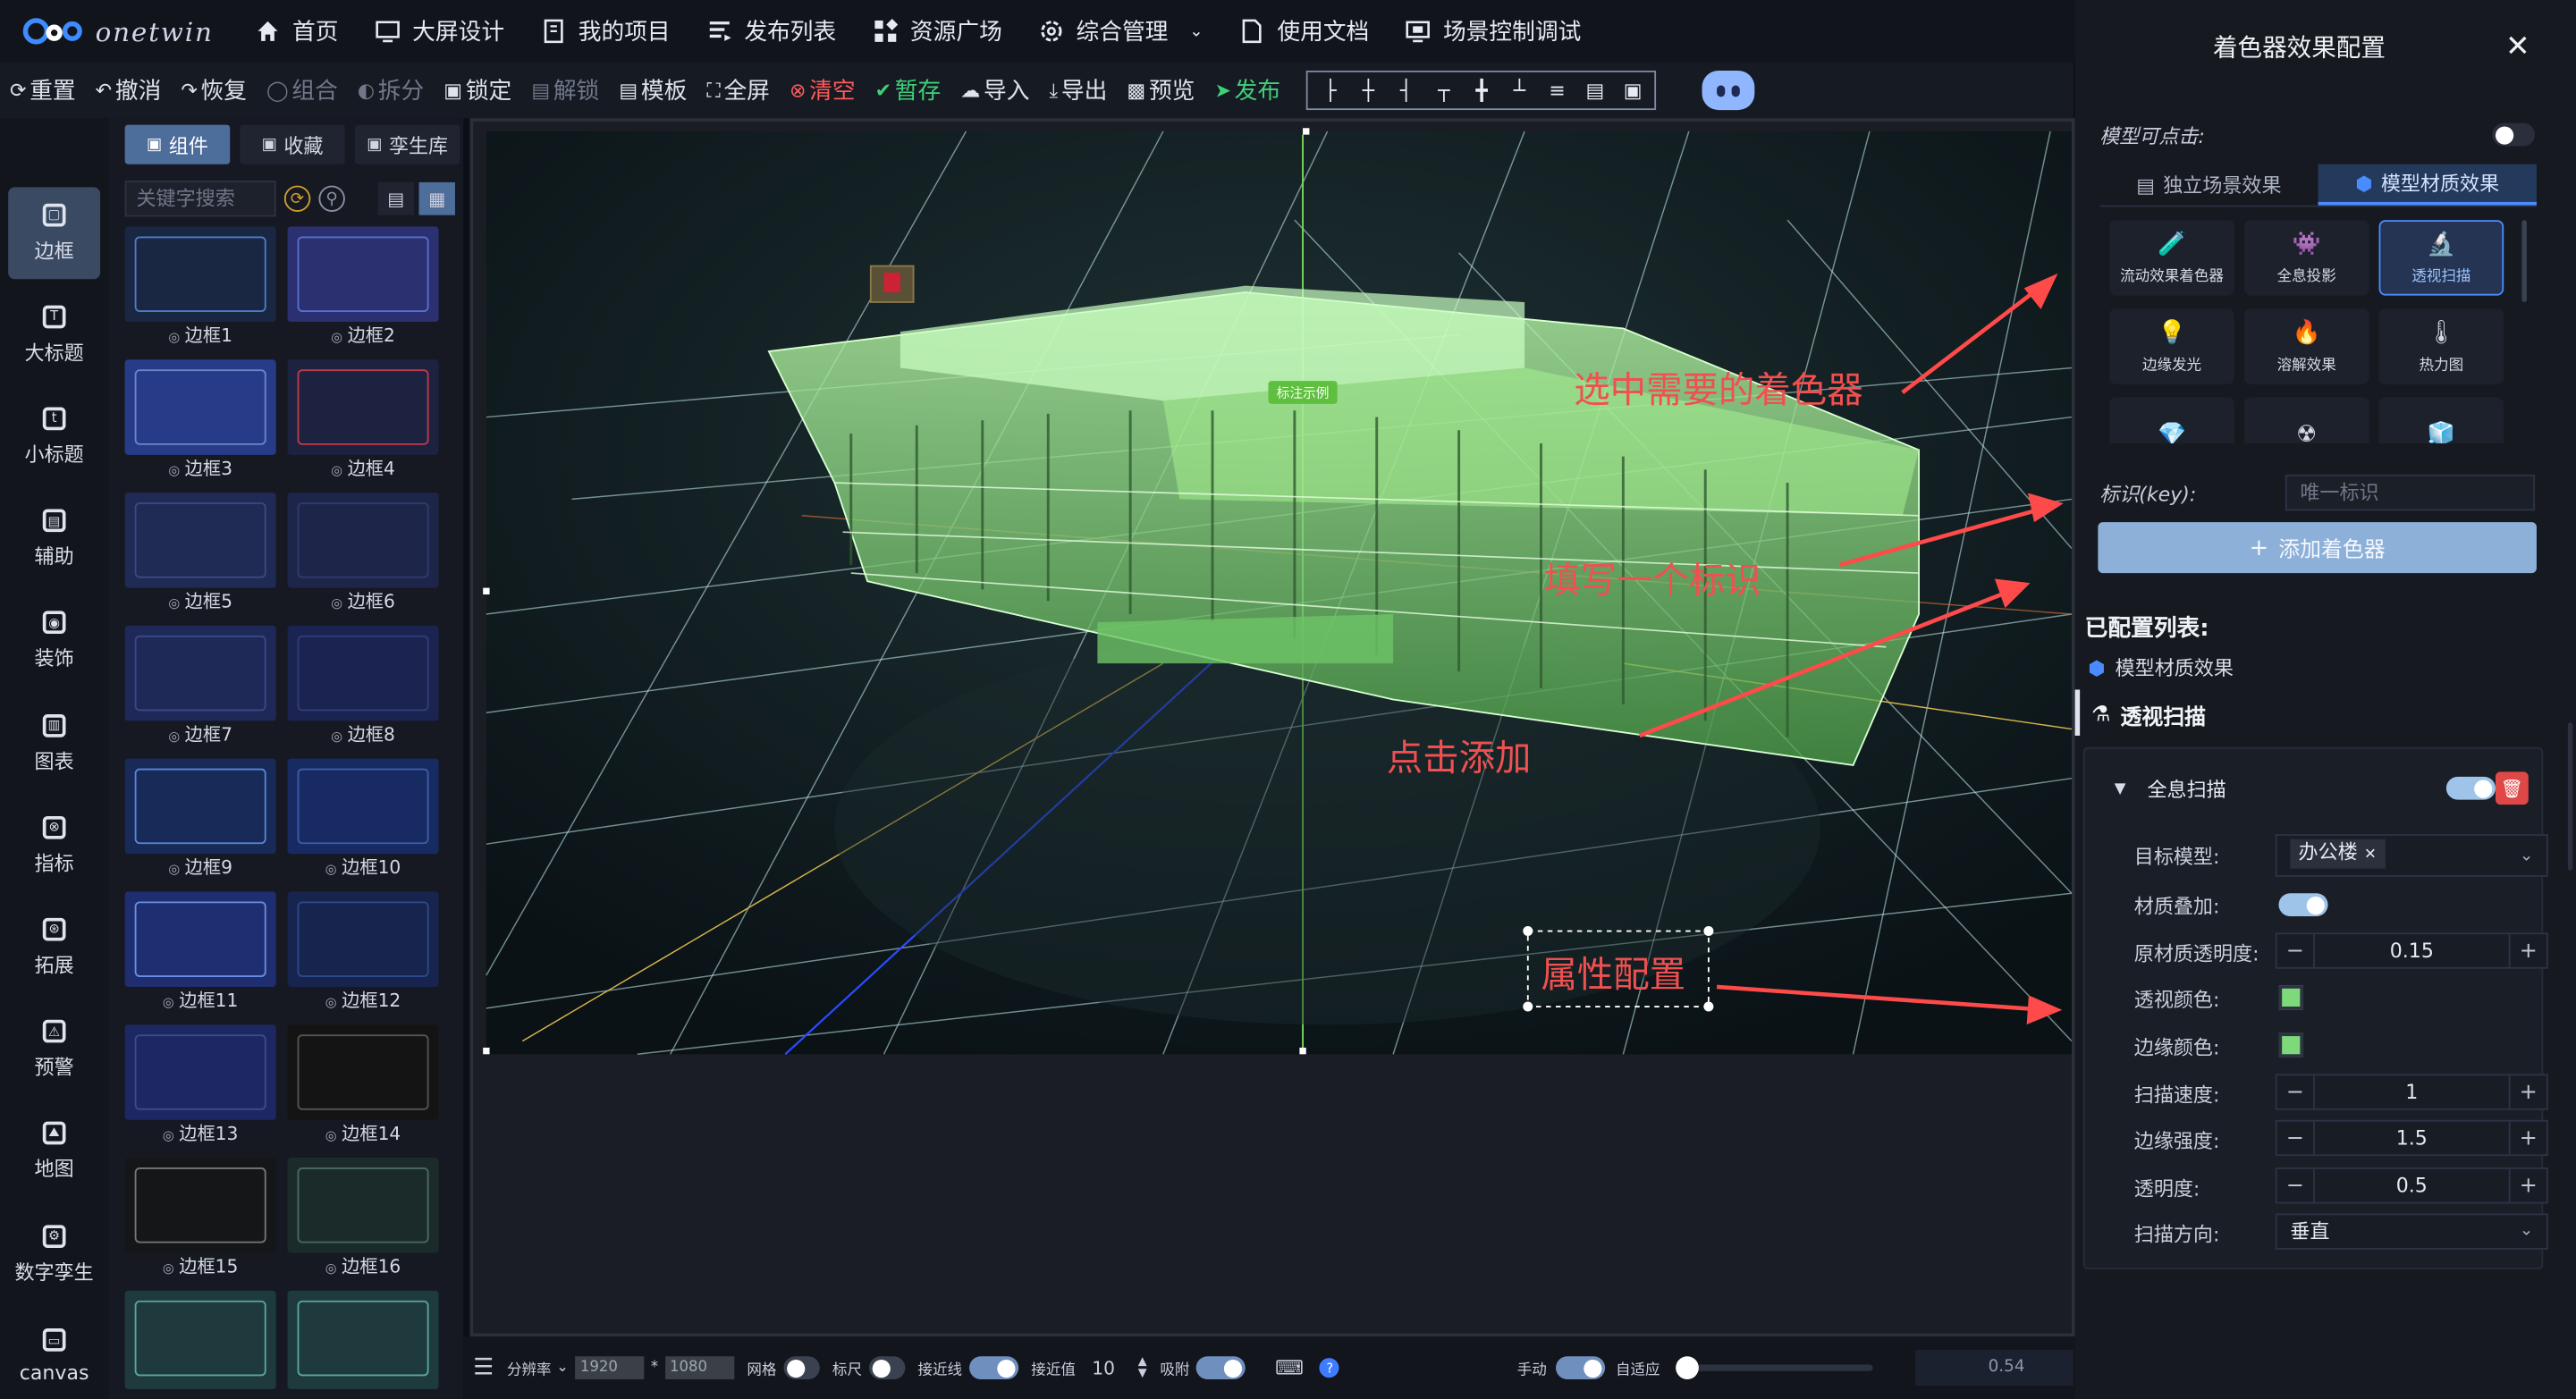  I want to click on nav-docs: 使用文档, so click(1304, 32).